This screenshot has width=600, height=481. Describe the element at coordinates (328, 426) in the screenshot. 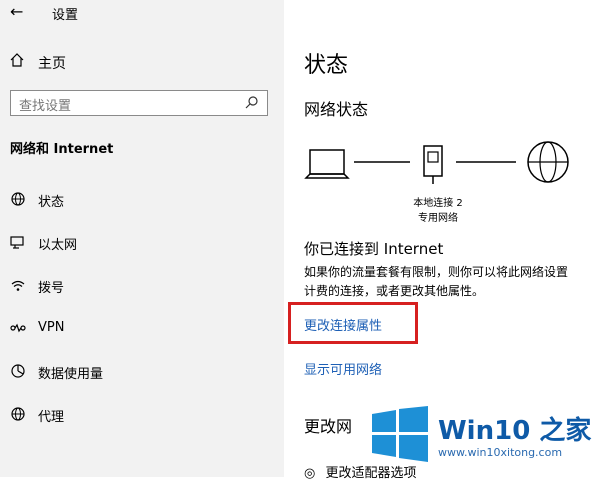

I see `change-network-settings-heading: 更改网` at that location.